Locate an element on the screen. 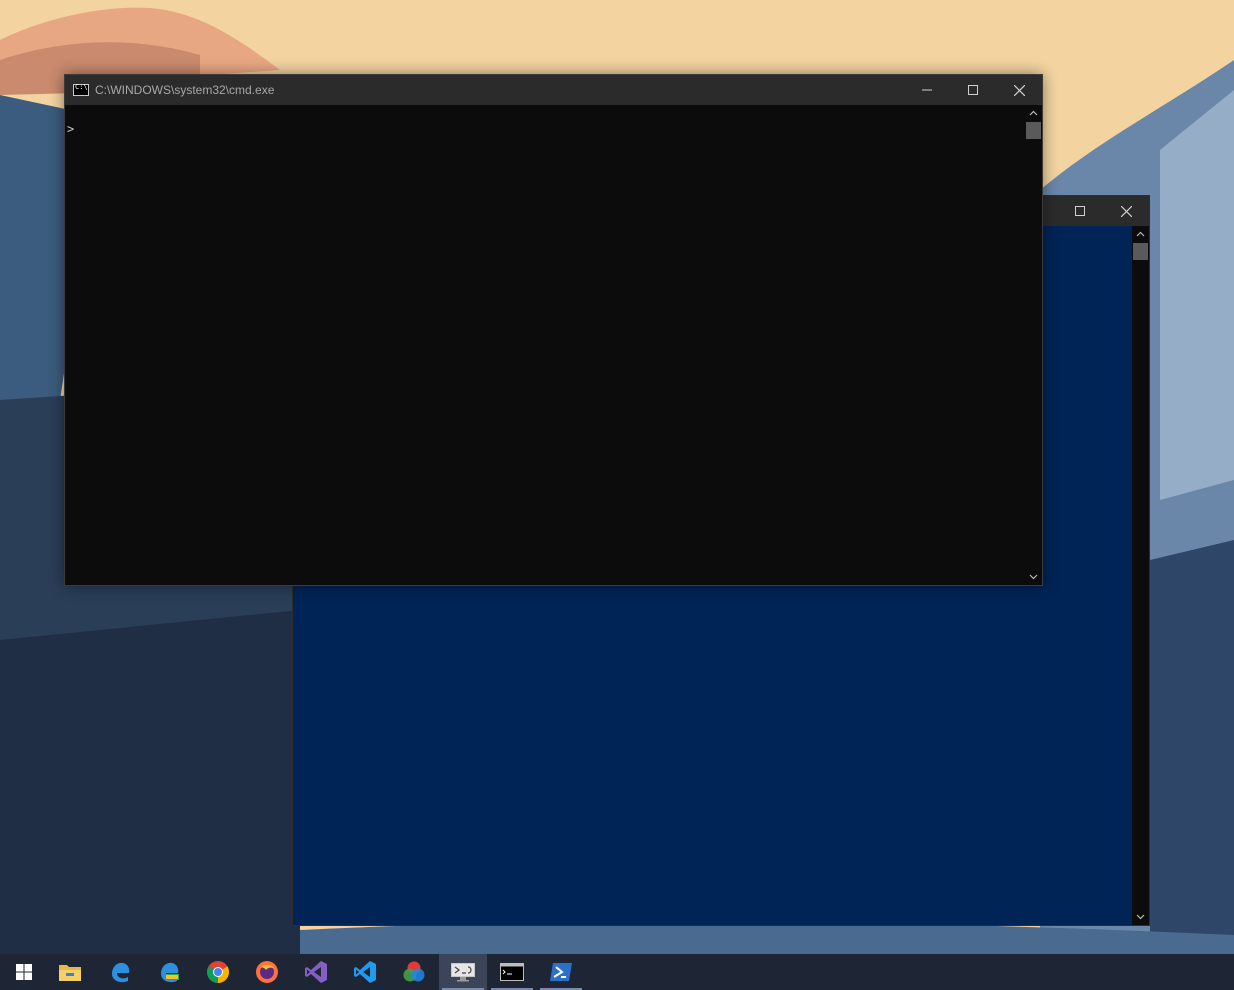  terminal-icon is located at coordinates (512, 972).